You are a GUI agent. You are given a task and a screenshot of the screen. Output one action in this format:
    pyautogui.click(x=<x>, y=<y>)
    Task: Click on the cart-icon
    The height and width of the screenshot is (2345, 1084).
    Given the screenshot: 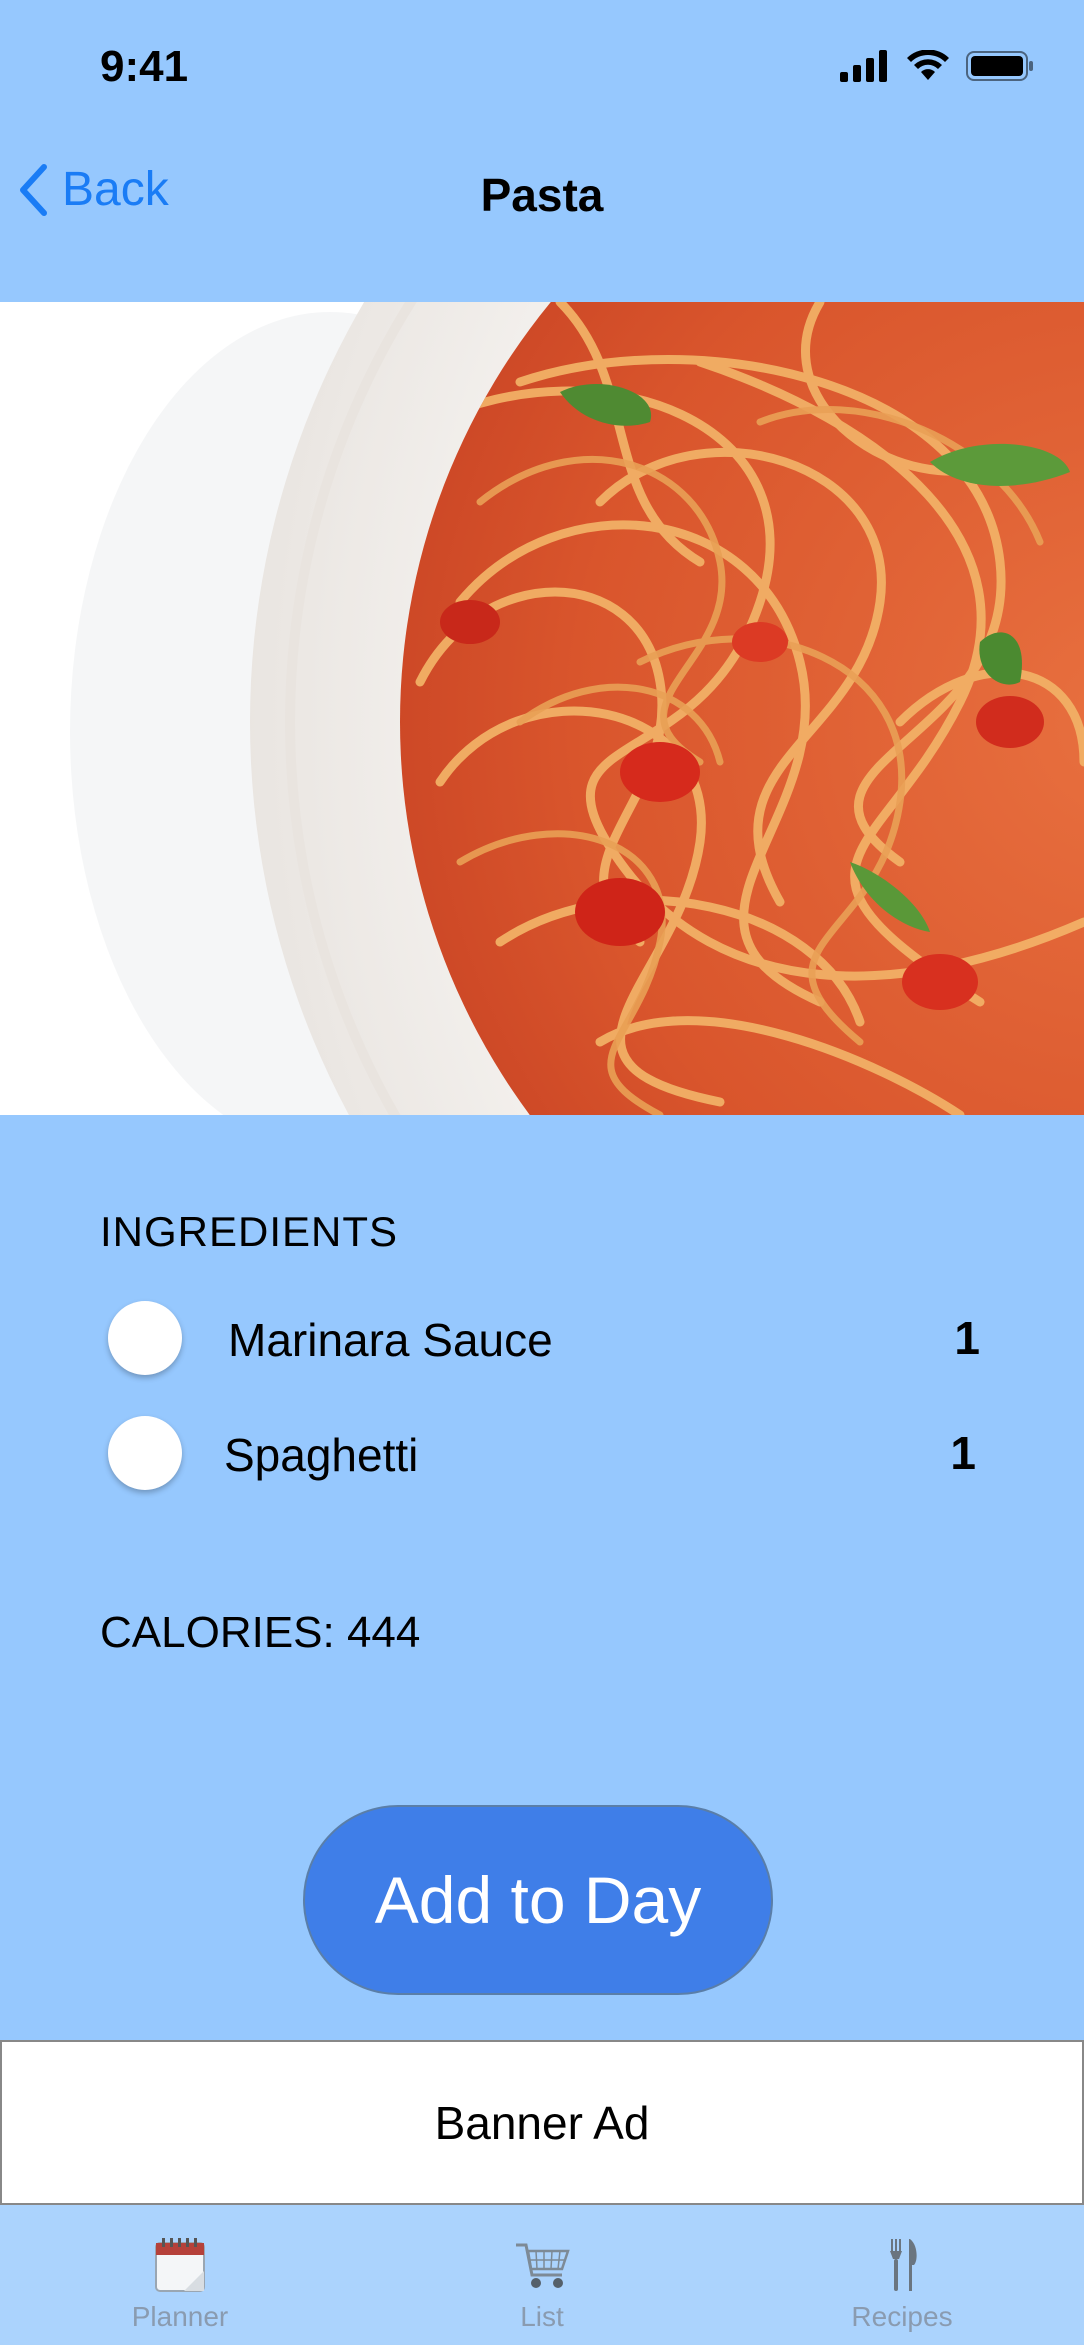 What is the action you would take?
    pyautogui.click(x=543, y=2265)
    